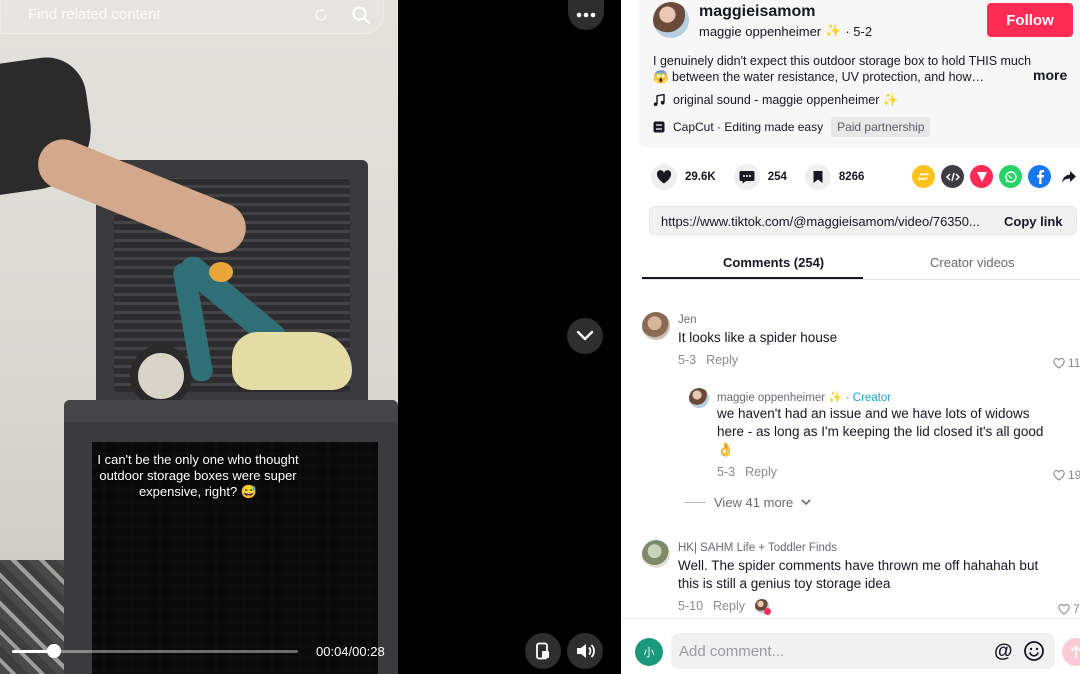  Describe the element at coordinates (1033, 221) in the screenshot. I see `copy-link-button: Copy link` at that location.